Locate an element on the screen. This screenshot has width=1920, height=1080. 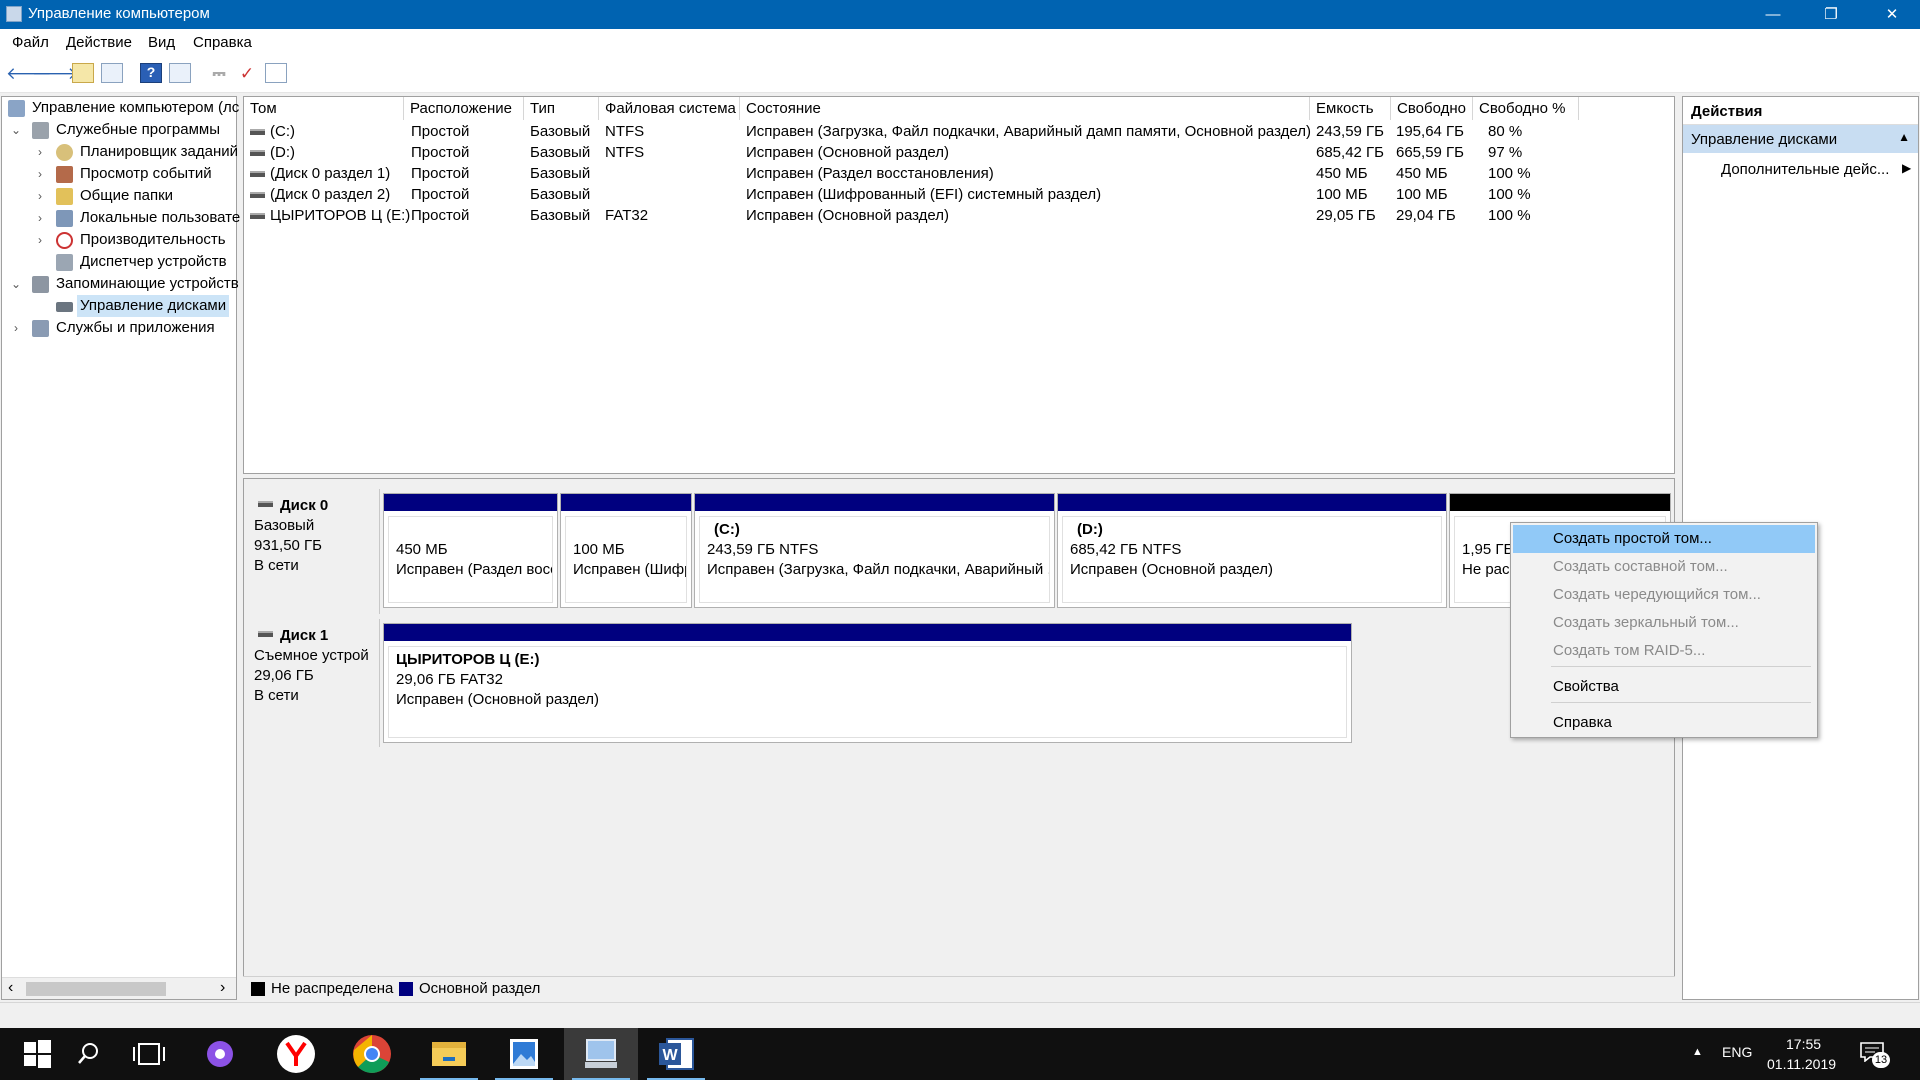
submenu-arrow-icon: ▶ is located at coordinates (1907, 168).